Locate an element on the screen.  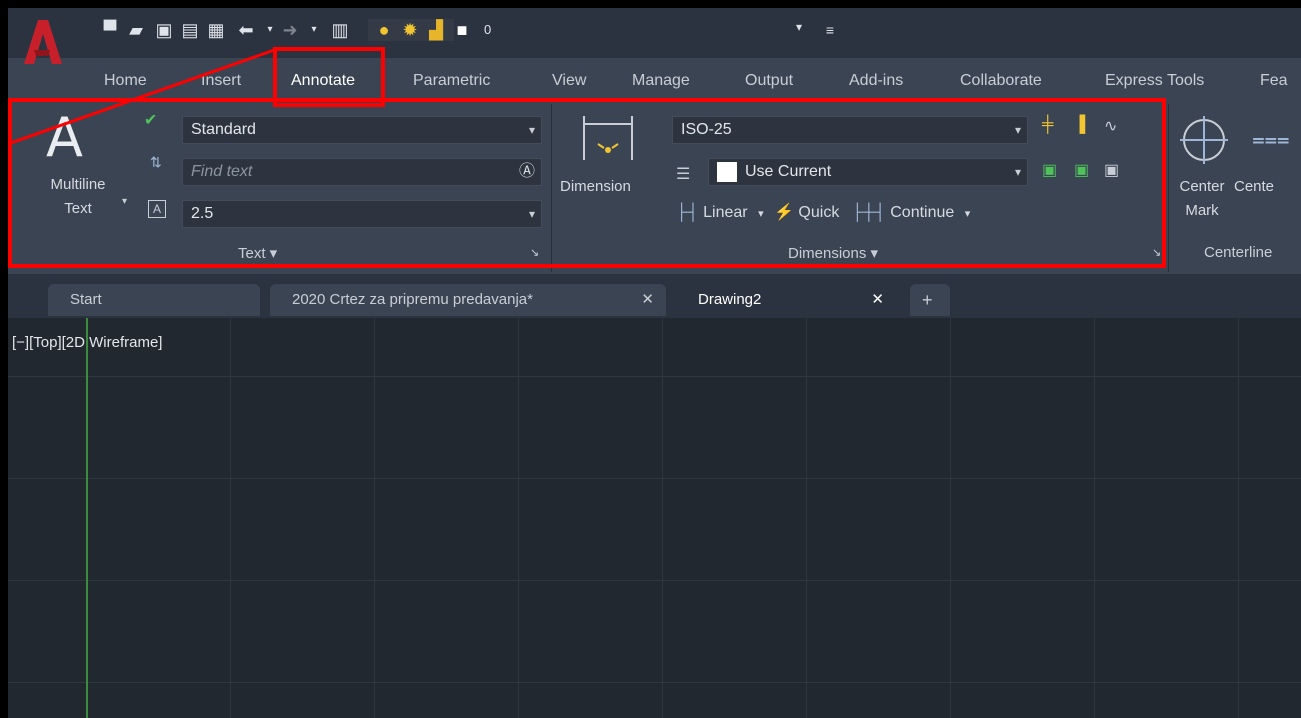
continue-icon: ├┼┤ is located at coordinates (869, 212).